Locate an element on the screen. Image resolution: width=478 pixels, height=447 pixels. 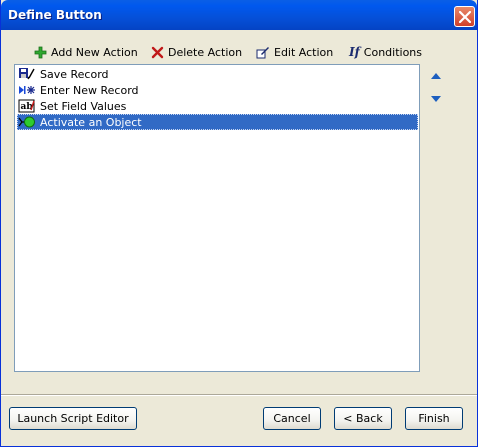
add-new-action-button: Add New Action is located at coordinates (86, 52).